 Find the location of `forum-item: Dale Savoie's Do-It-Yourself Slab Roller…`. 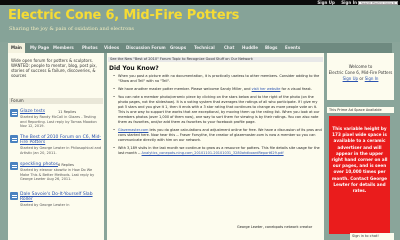

forum-item: Dale Savoie's Do-It-Yourself Slab Roller… is located at coordinates (56, 204).